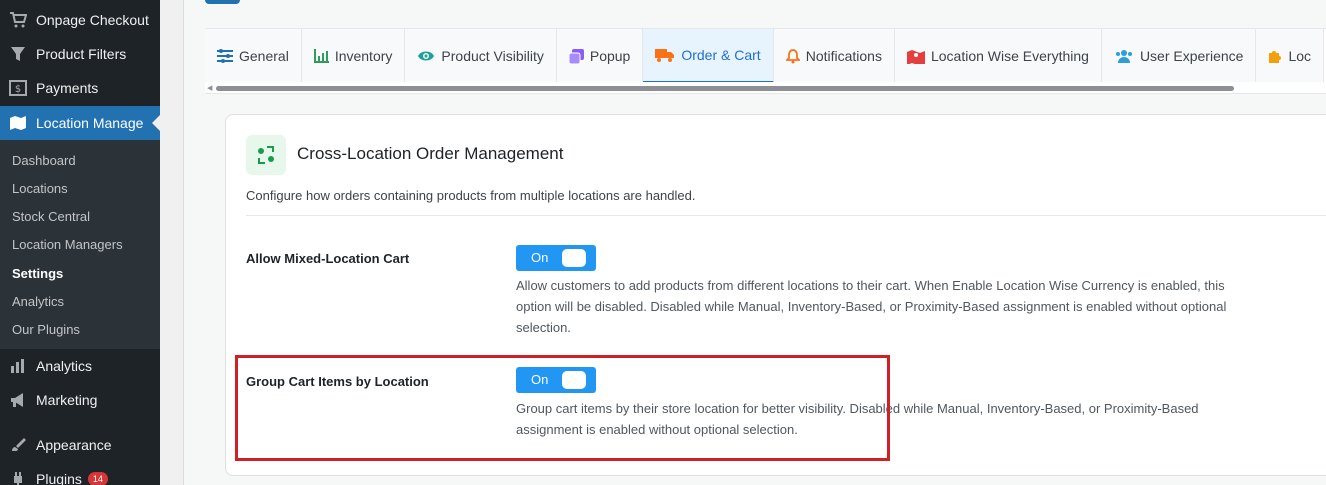  I want to click on tab-location-wise-everything: Location Wise Everything, so click(998, 55).